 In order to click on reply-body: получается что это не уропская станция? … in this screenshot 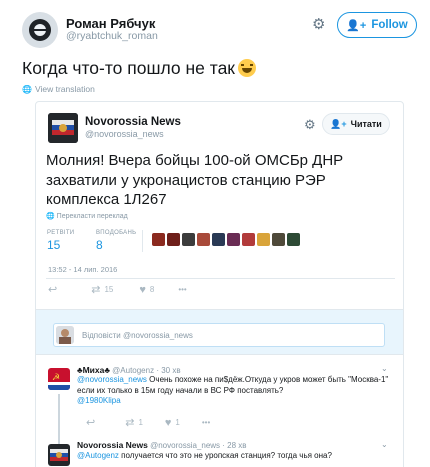, I will do `click(226, 455)`.